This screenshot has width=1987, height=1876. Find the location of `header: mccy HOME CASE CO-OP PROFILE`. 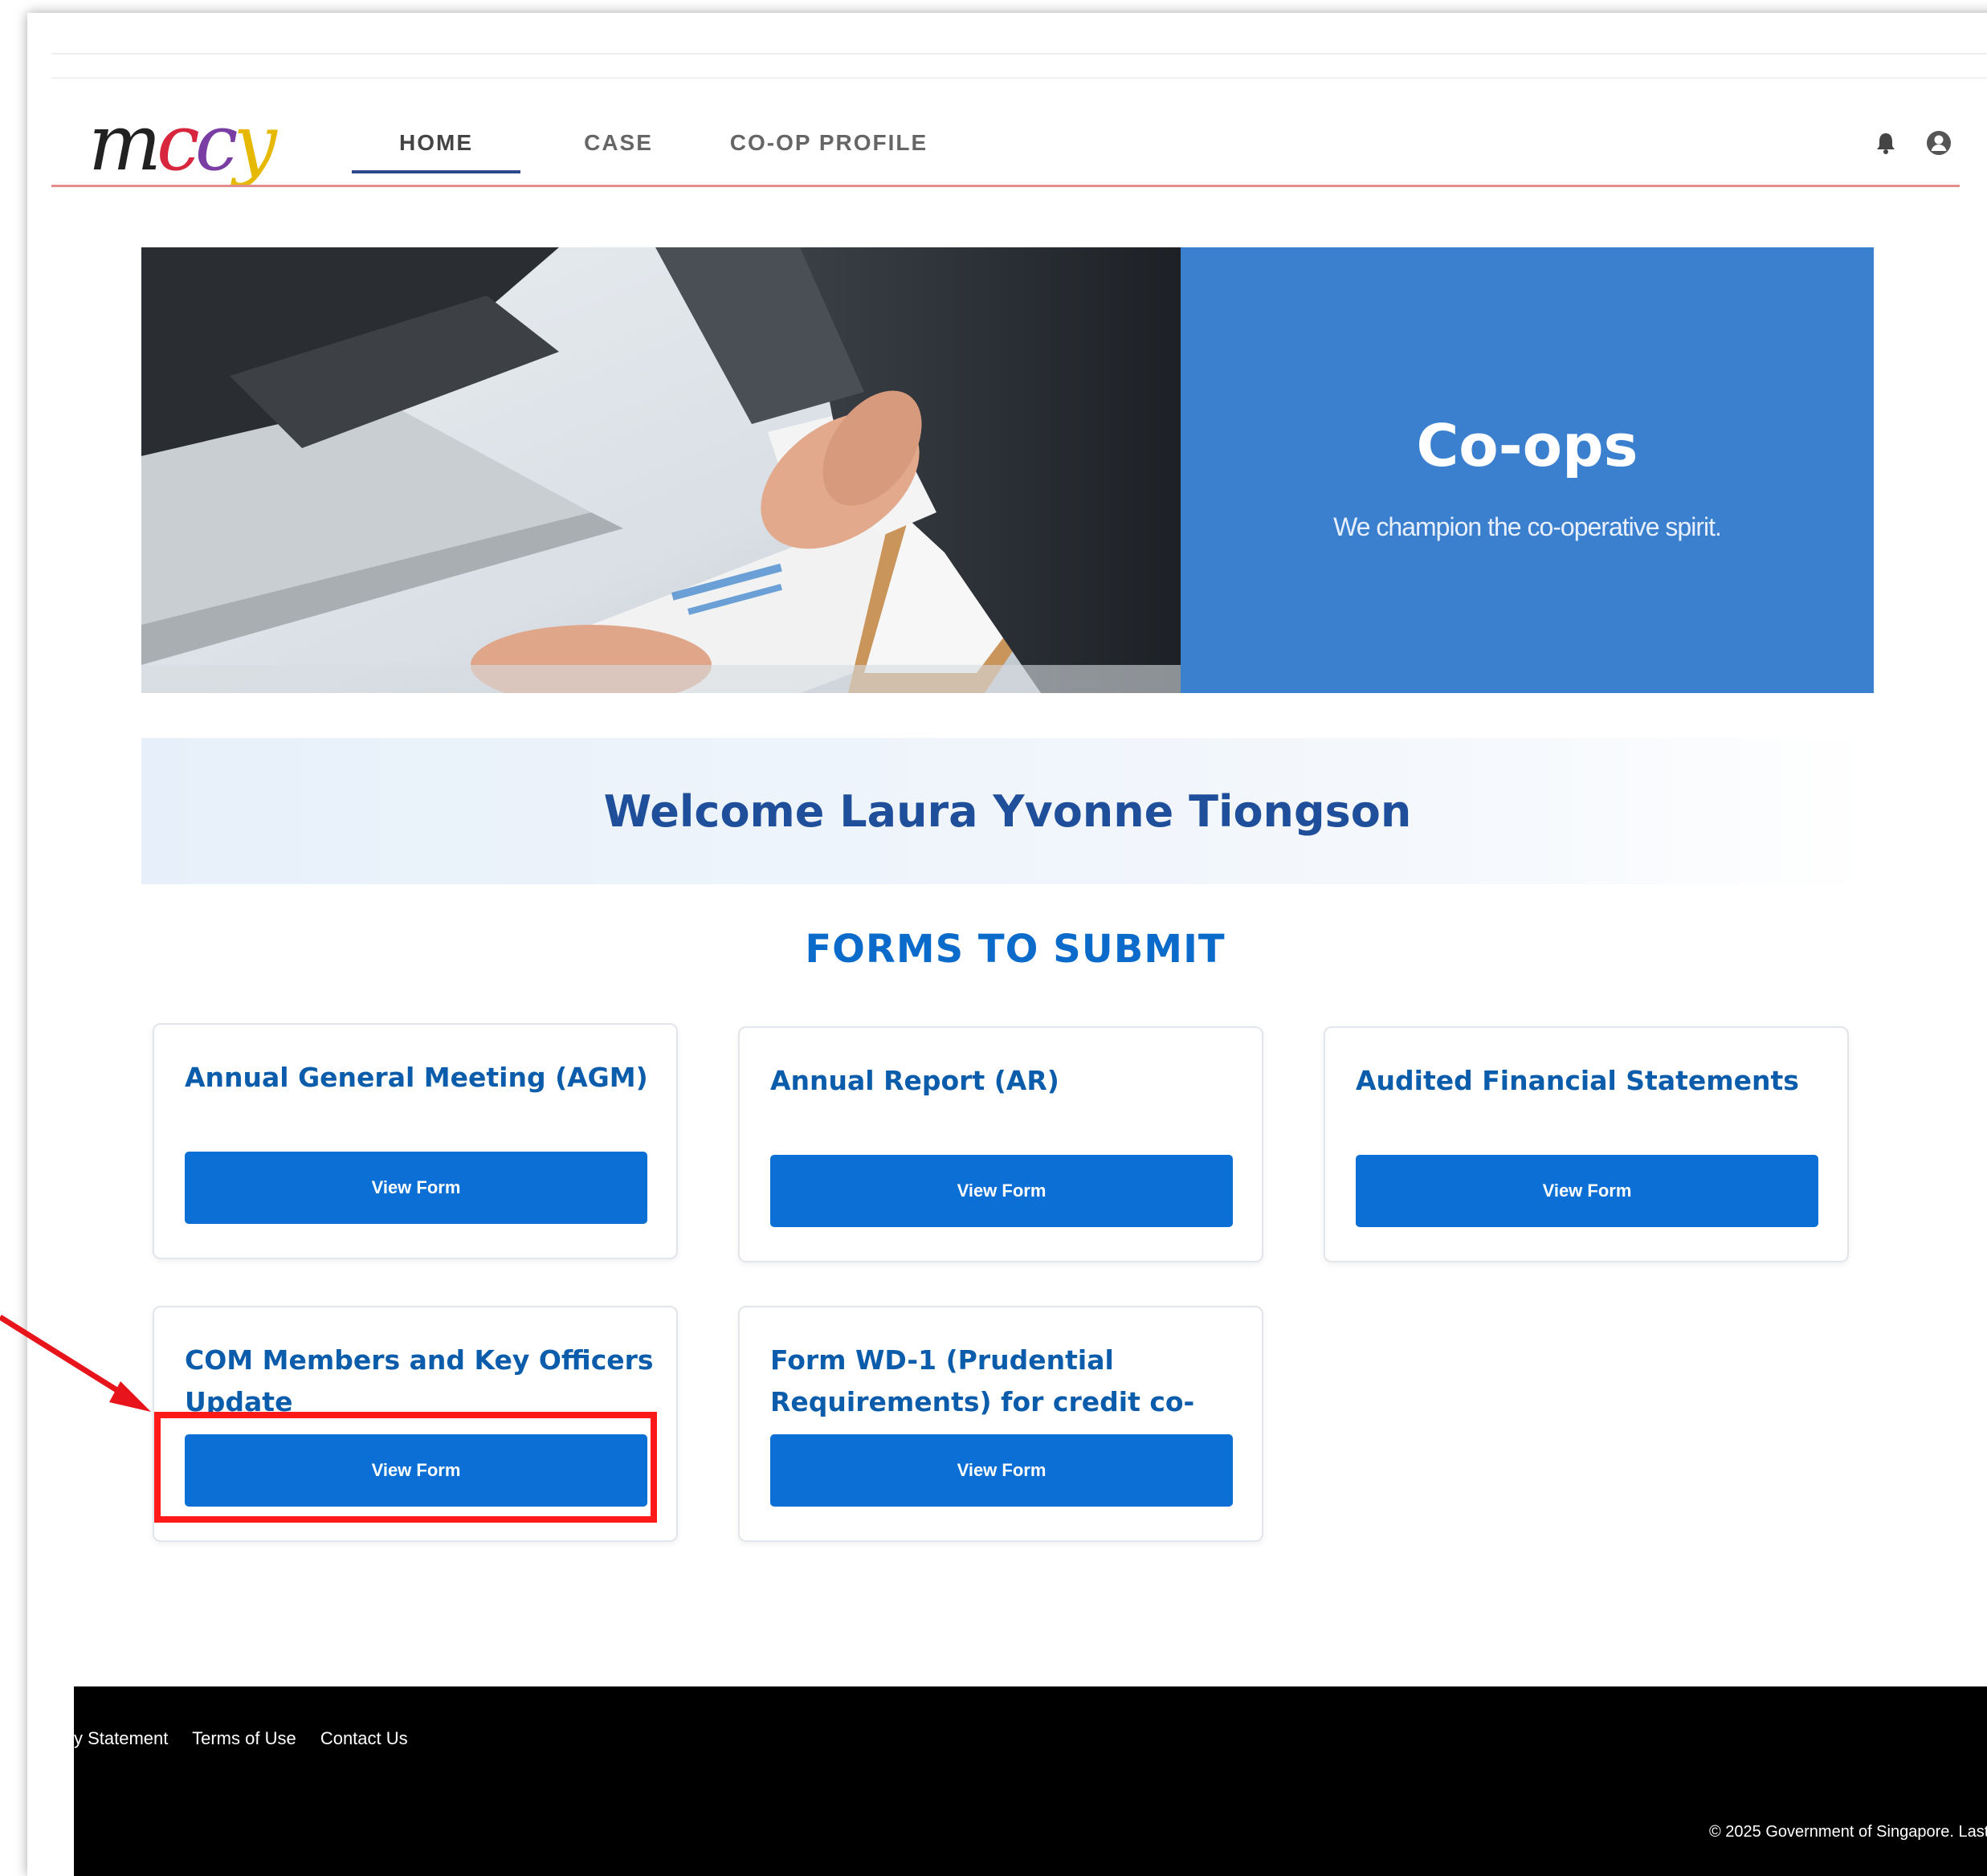

header: mccy HOME CASE CO-OP PROFILE is located at coordinates (1007, 139).